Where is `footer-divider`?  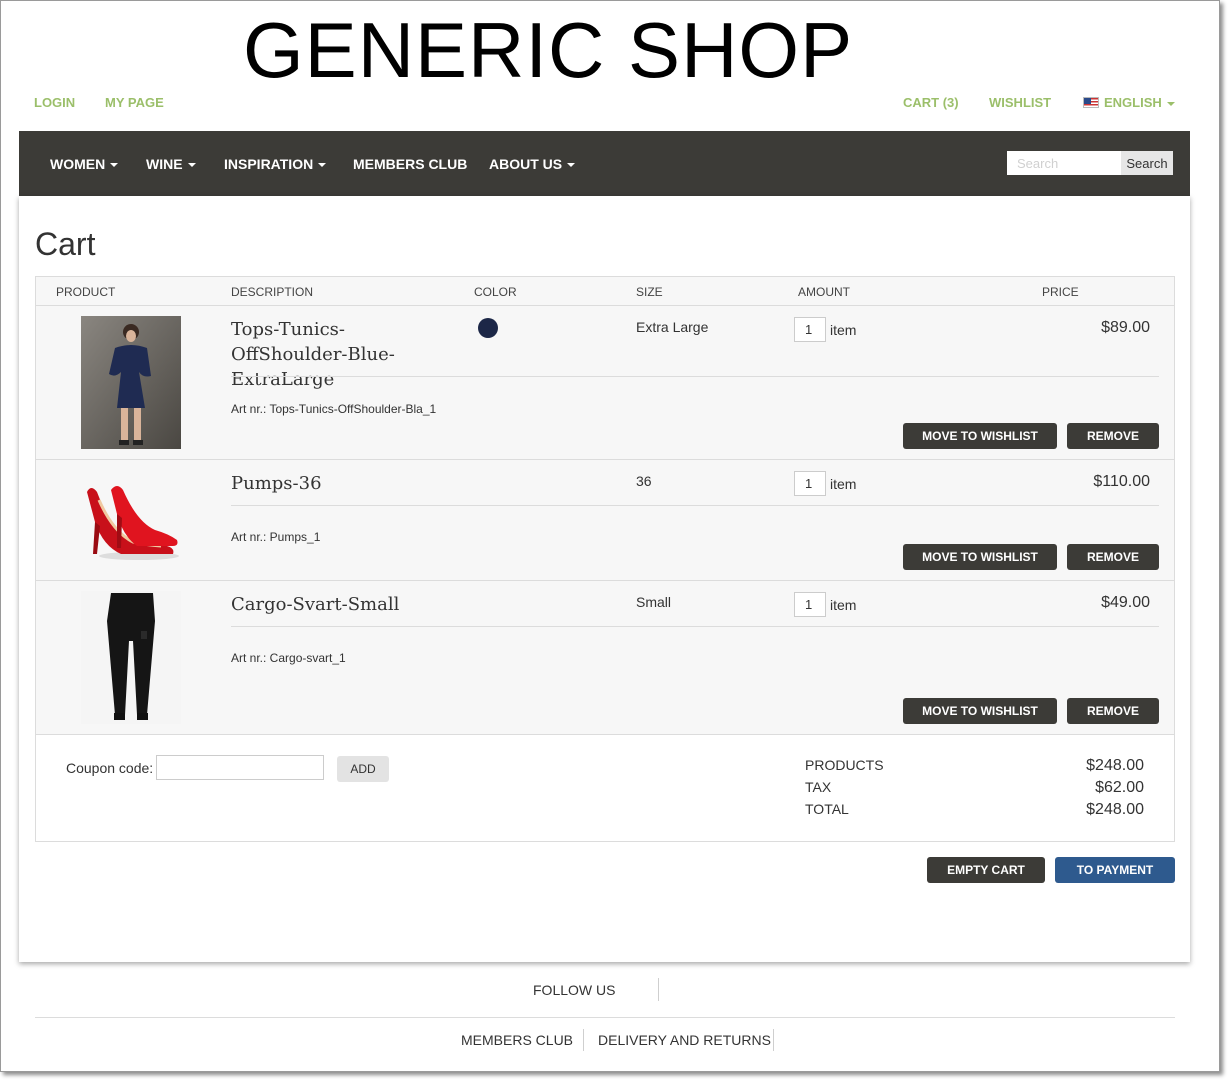 footer-divider is located at coordinates (605, 1017).